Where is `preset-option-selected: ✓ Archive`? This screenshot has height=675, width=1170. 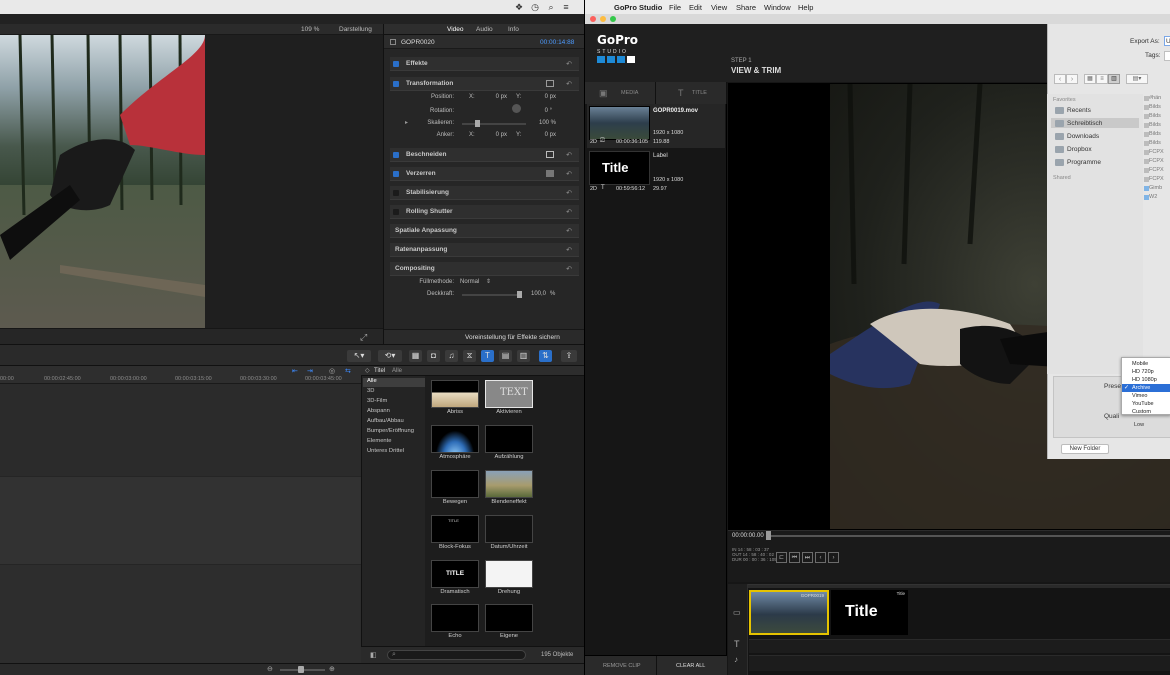 preset-option-selected: ✓ Archive is located at coordinates (1146, 388).